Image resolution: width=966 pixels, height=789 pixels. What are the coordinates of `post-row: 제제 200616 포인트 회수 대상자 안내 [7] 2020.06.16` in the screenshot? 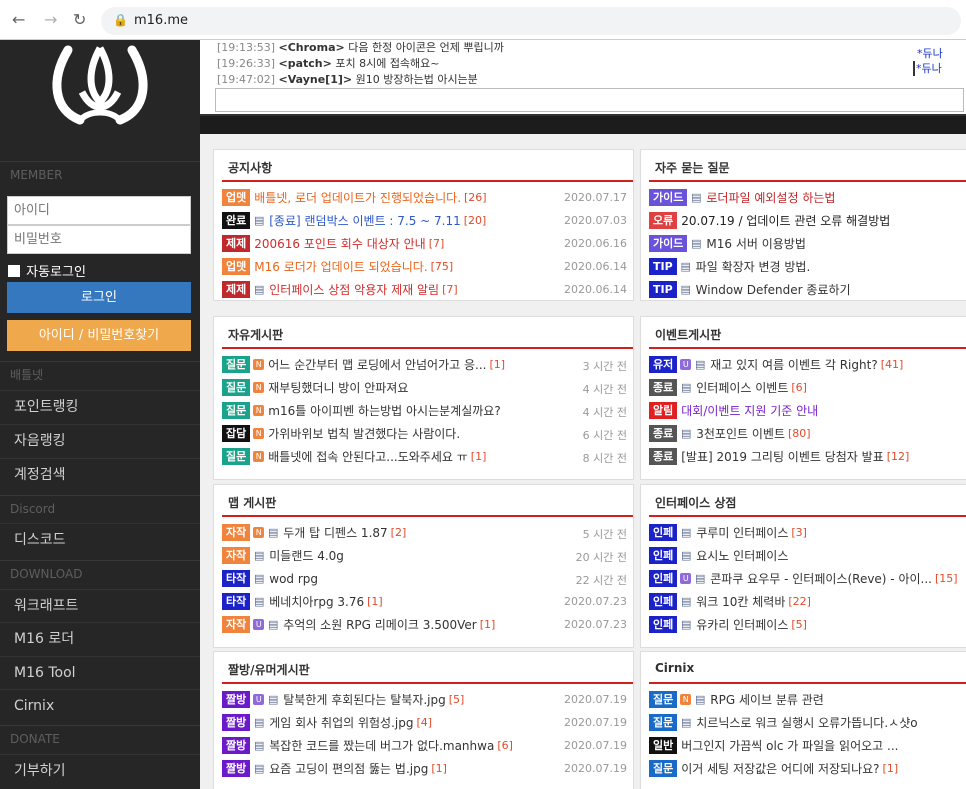 It's located at (424, 245).